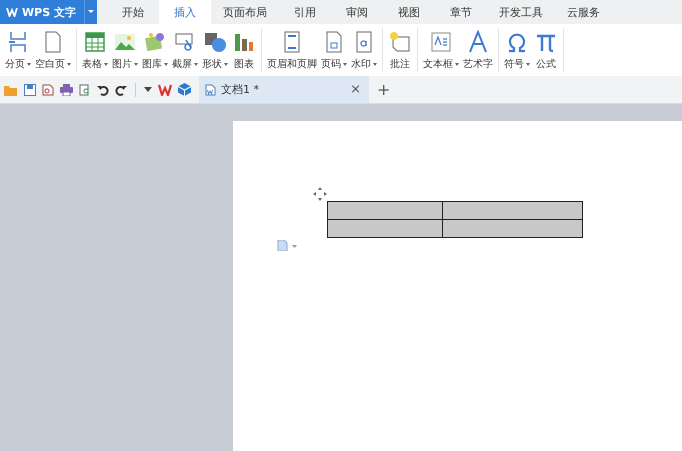 The height and width of the screenshot is (451, 682). Describe the element at coordinates (184, 89) in the screenshot. I see `cube-icon` at that location.